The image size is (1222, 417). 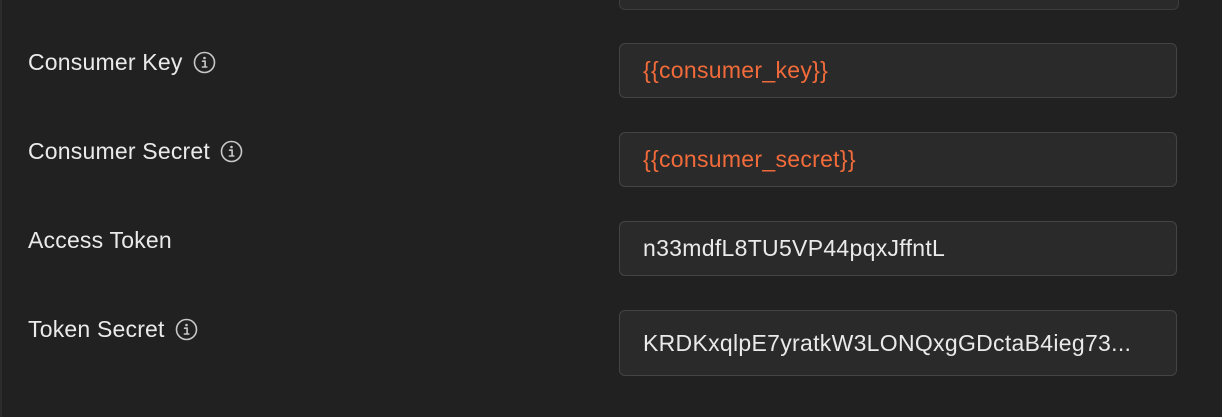 What do you see at coordinates (119, 151) in the screenshot?
I see `consumer-secret-label: Consumer Secret` at bounding box center [119, 151].